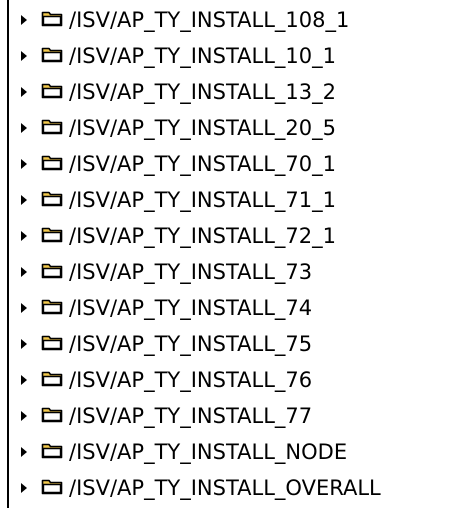 The image size is (466, 508). What do you see at coordinates (203, 200) in the screenshot?
I see `tree-node-label: /ISV/AP_TY_INSTALL_71_1` at bounding box center [203, 200].